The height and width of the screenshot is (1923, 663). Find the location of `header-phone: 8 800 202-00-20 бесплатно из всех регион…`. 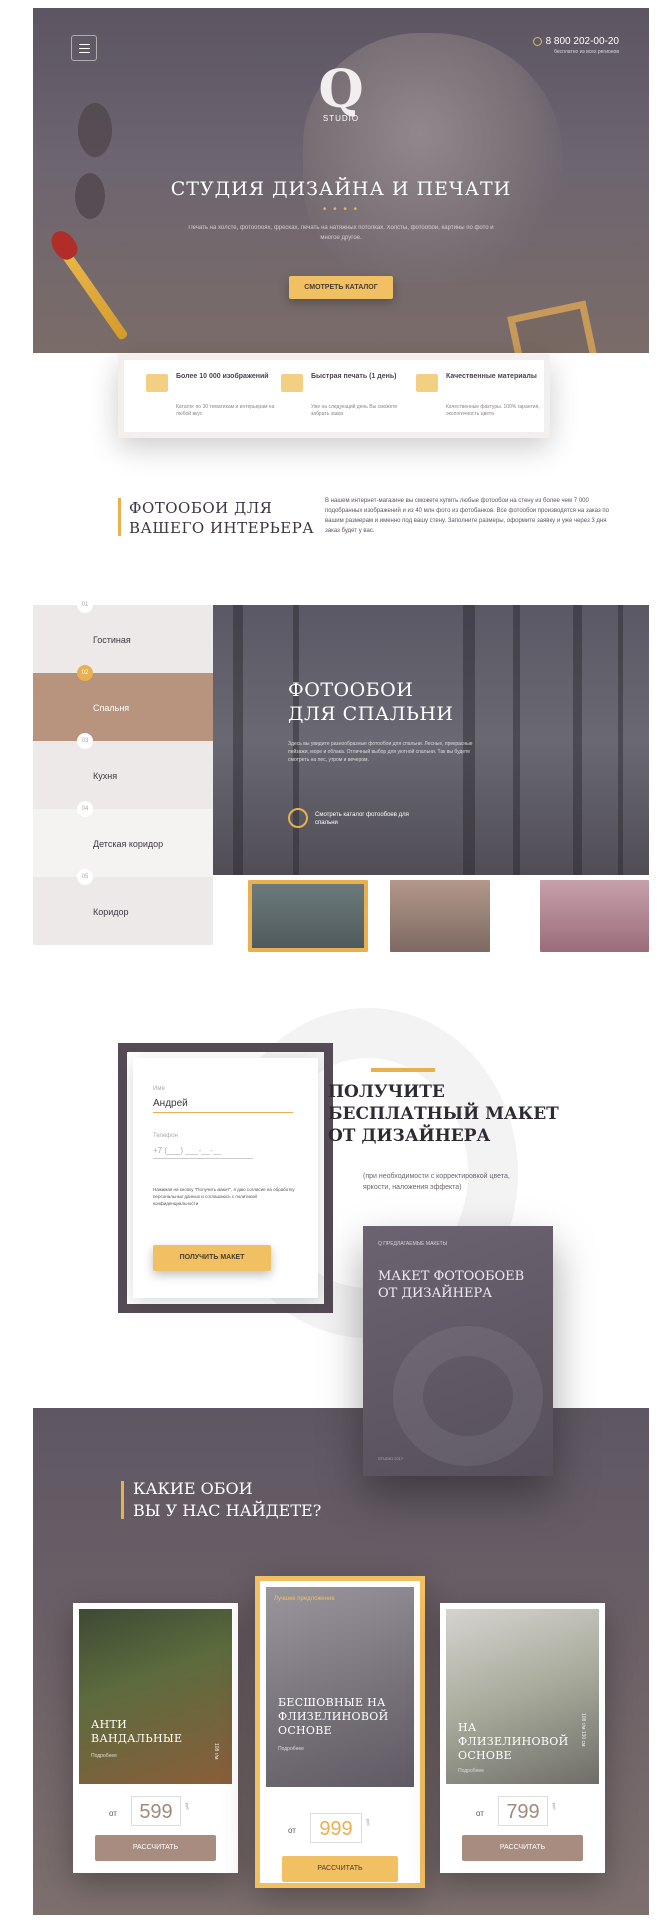

header-phone: 8 800 202-00-20 бесплатно из всех регион… is located at coordinates (575, 45).